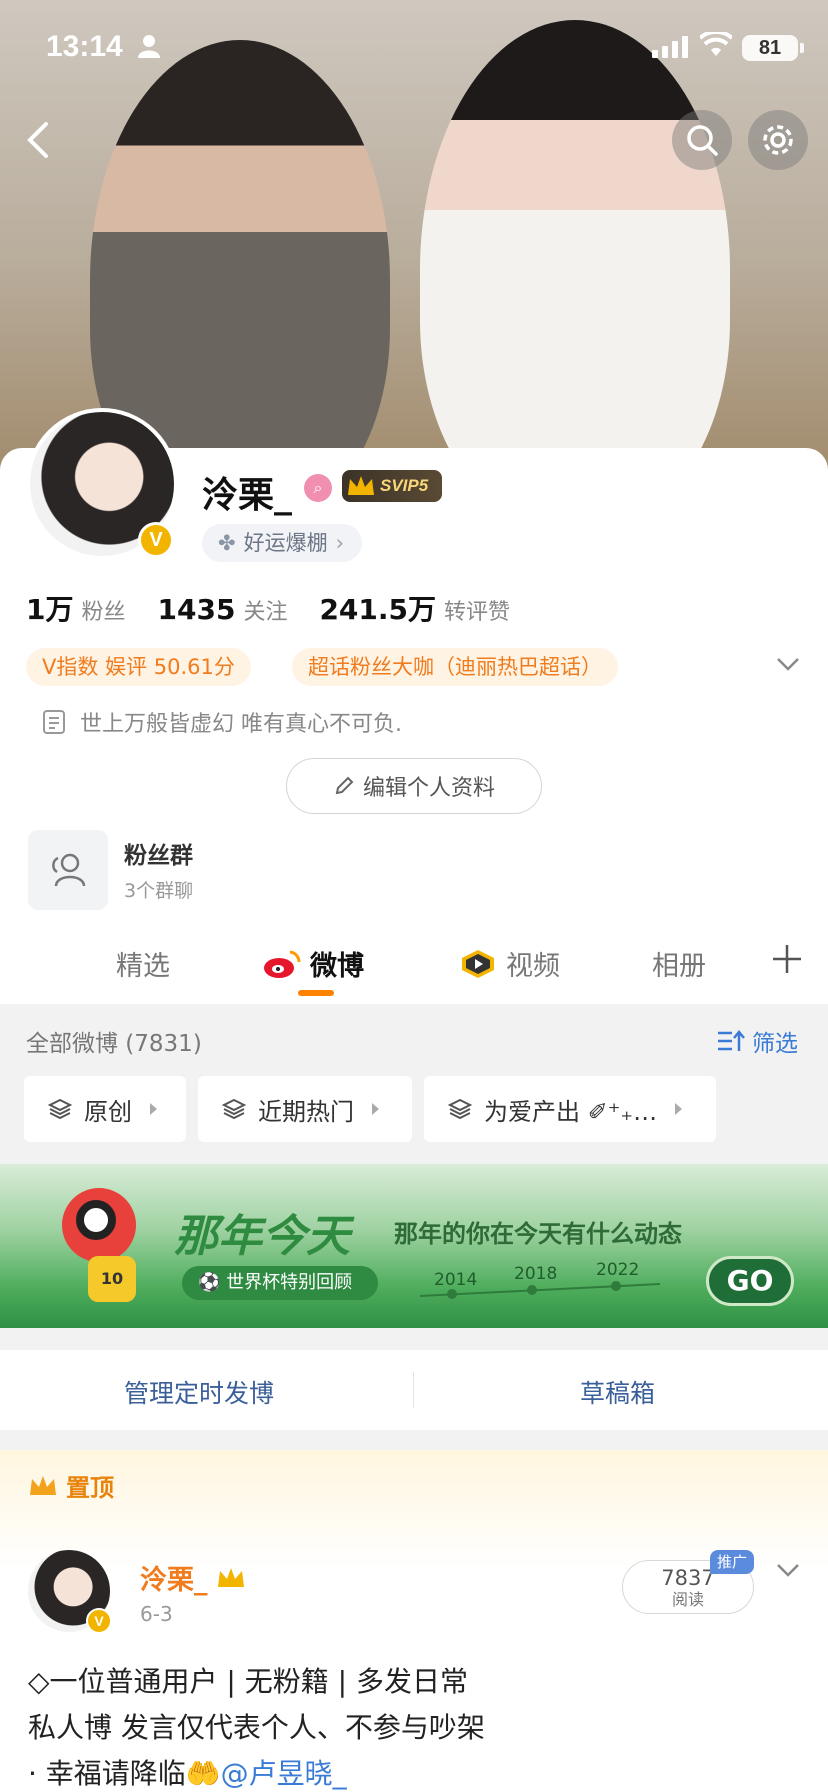  What do you see at coordinates (670, 47) in the screenshot?
I see `signal-icon` at bounding box center [670, 47].